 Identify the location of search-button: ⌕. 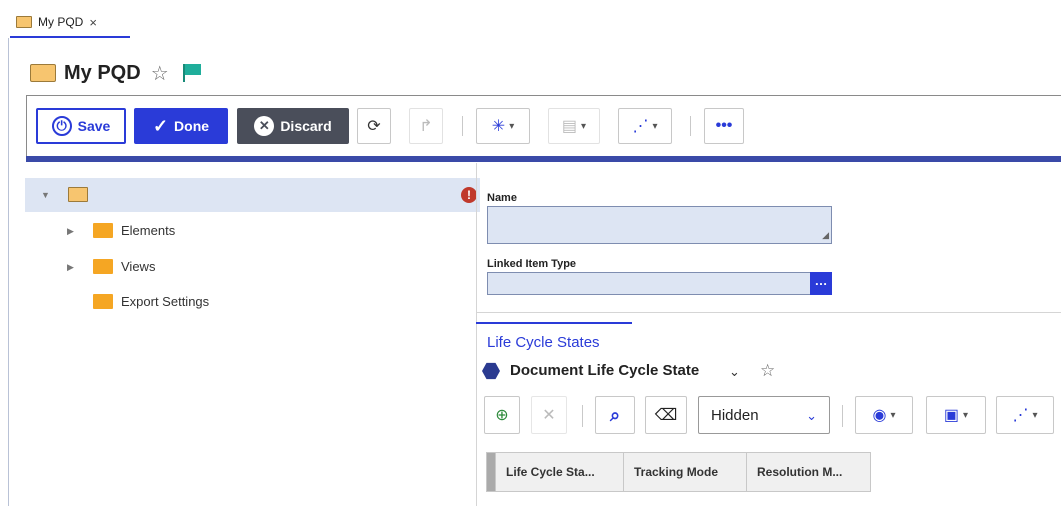
(615, 415).